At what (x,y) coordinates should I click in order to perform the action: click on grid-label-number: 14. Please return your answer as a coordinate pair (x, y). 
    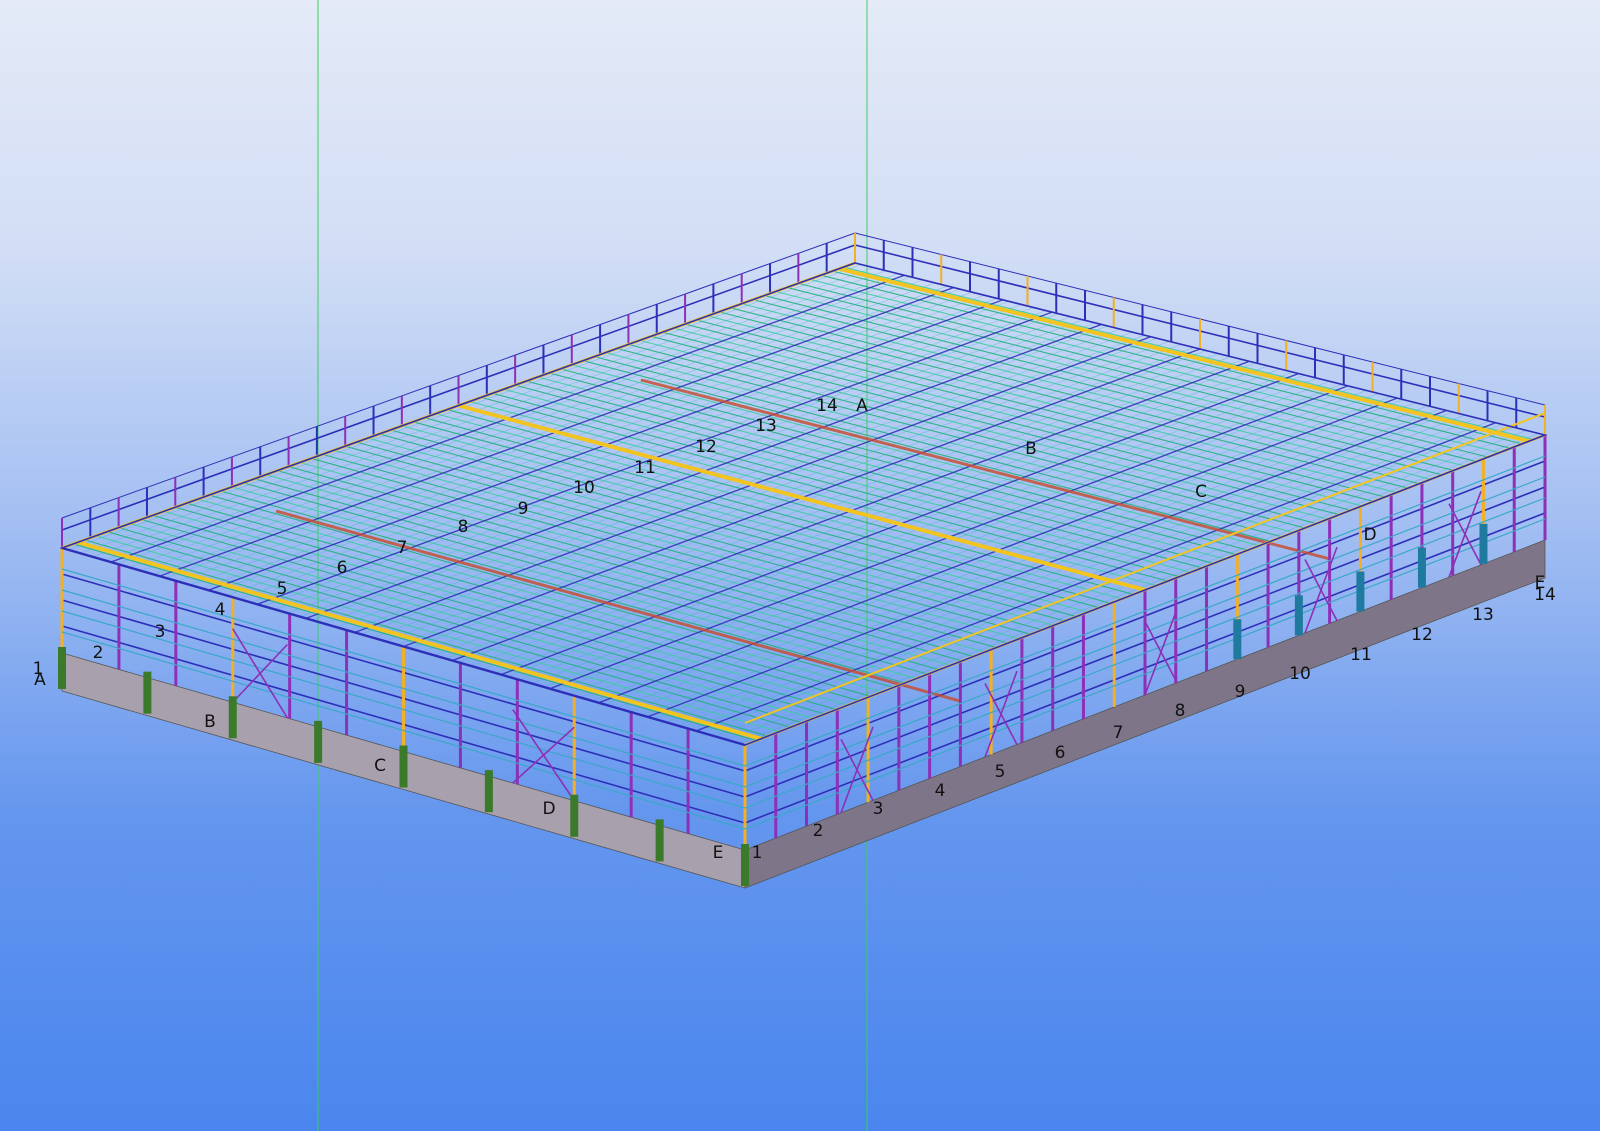
    Looking at the image, I should click on (827, 406).